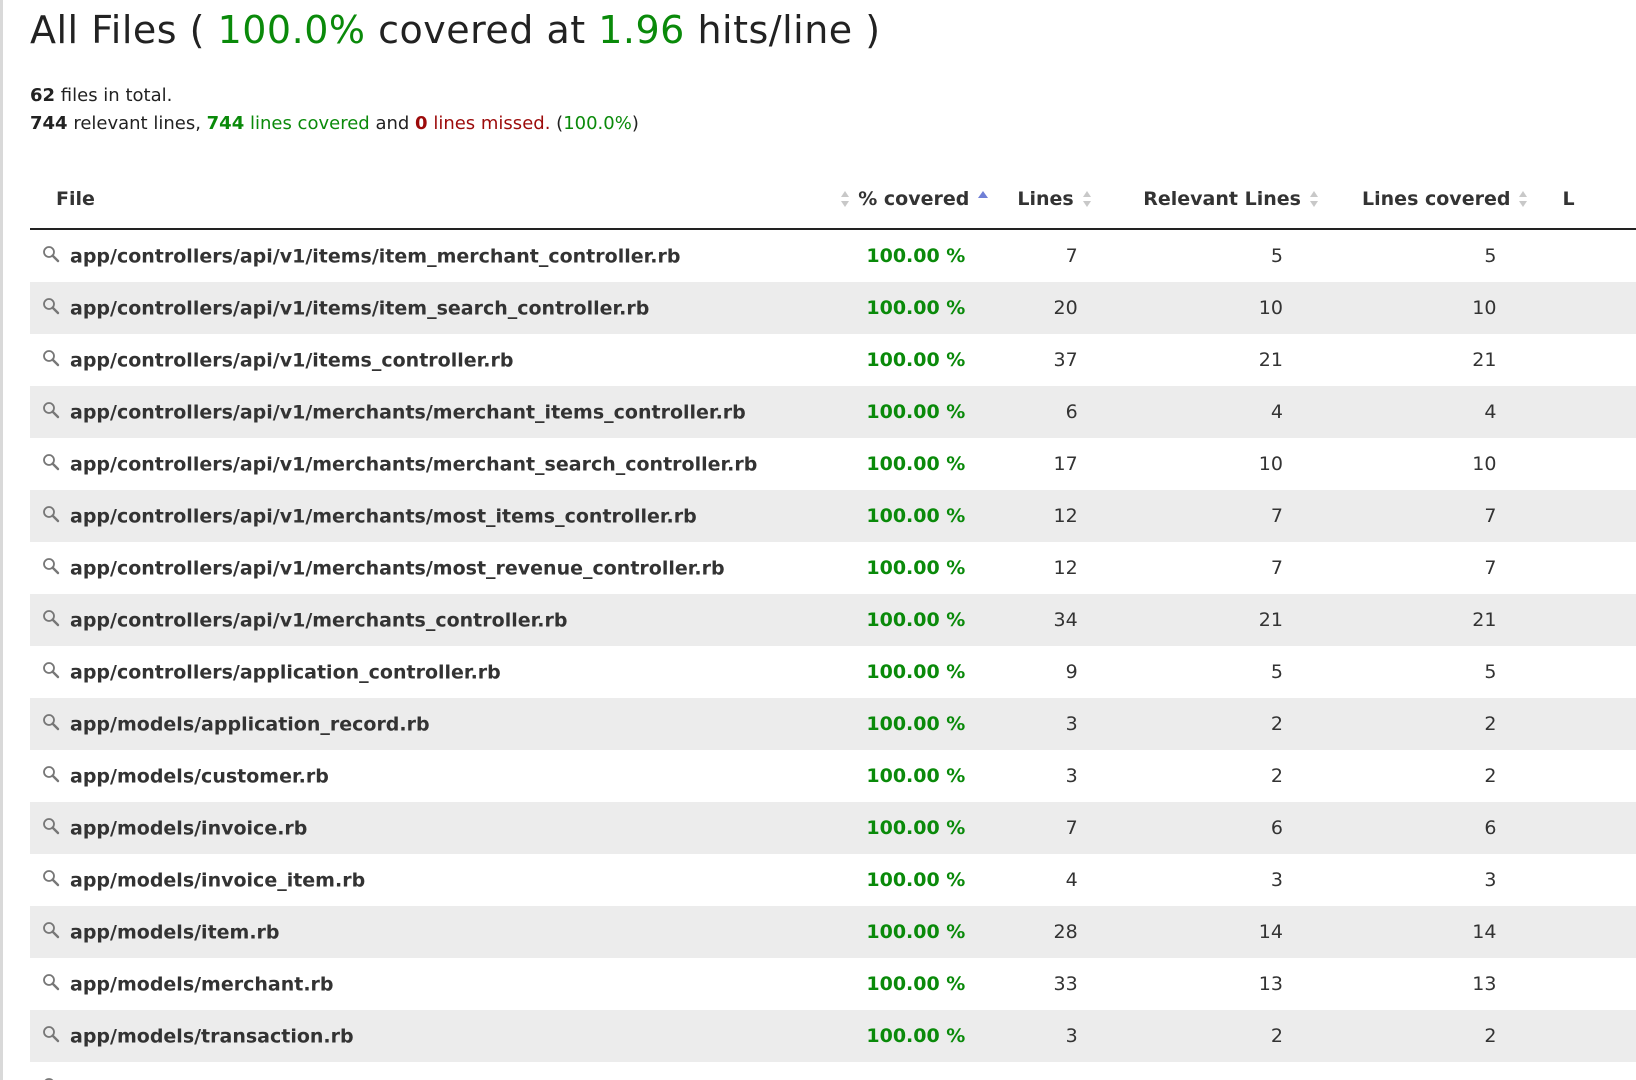 This screenshot has width=1636, height=1080. Describe the element at coordinates (1594, 200) in the screenshot. I see `column-header-lines-missed: L` at that location.